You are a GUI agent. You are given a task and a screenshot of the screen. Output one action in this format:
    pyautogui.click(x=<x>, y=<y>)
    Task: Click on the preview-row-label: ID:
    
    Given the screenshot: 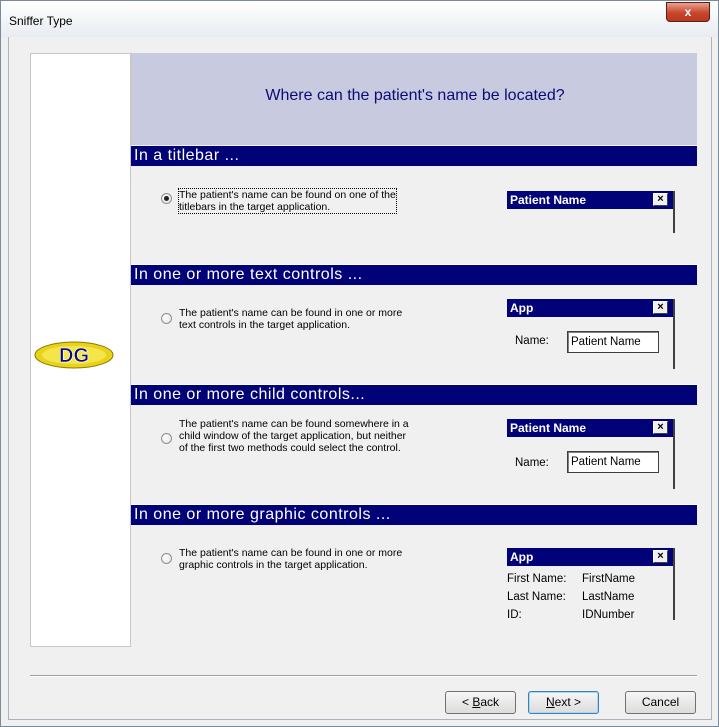 What is the action you would take?
    pyautogui.click(x=514, y=614)
    